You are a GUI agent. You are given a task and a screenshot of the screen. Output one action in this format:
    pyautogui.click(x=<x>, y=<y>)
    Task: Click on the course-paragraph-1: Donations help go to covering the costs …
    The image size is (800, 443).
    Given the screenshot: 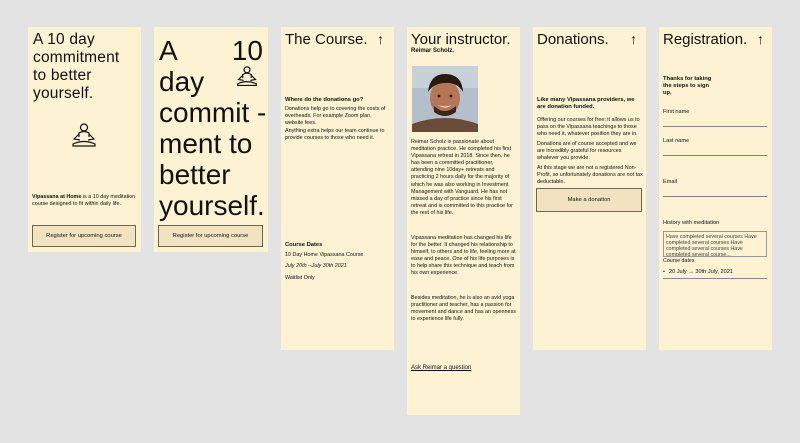 What is the action you would take?
    pyautogui.click(x=335, y=116)
    